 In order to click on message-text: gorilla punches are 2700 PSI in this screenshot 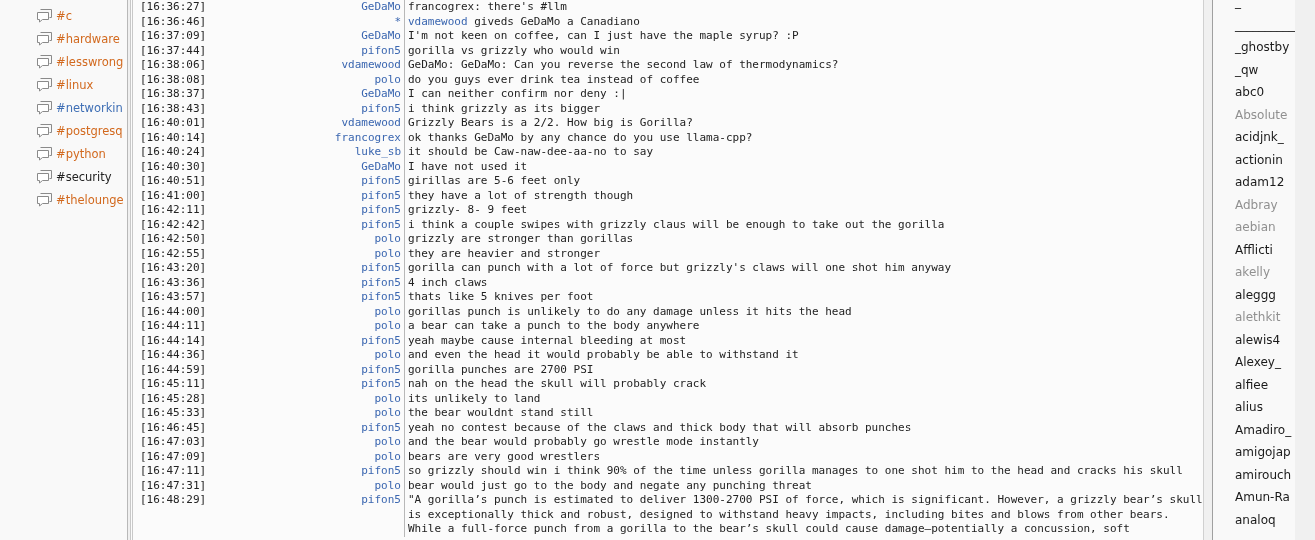, I will do `click(501, 369)`.